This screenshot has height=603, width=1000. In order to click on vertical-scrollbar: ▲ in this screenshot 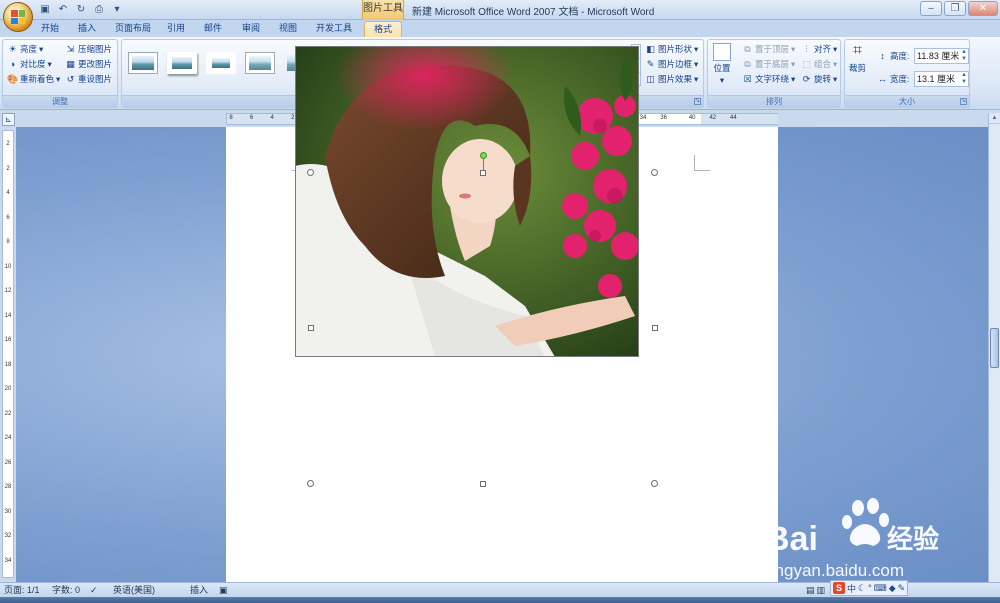, I will do `click(994, 347)`.